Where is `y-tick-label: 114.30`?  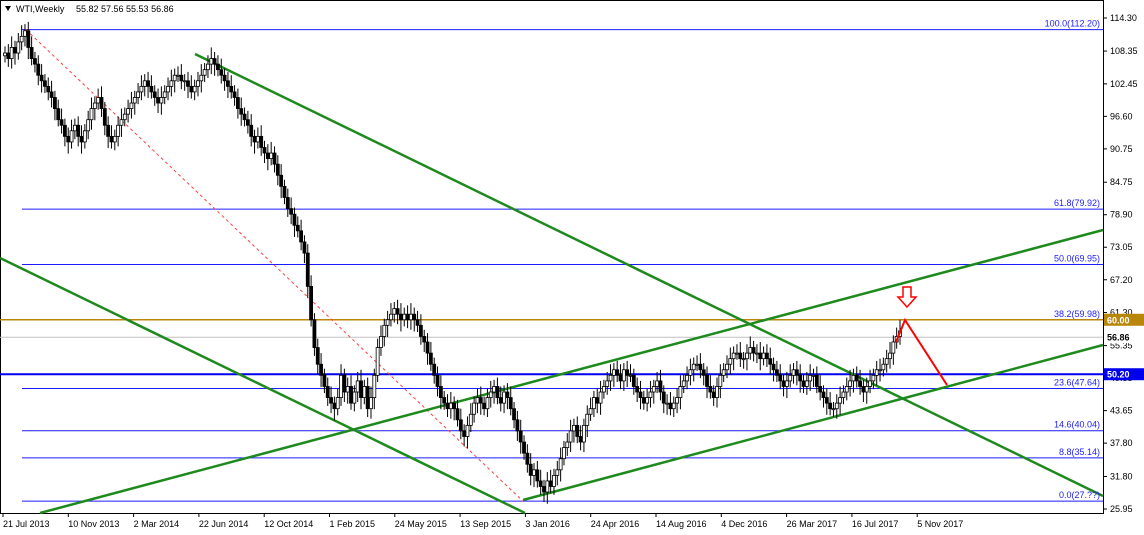
y-tick-label: 114.30 is located at coordinates (1123, 18).